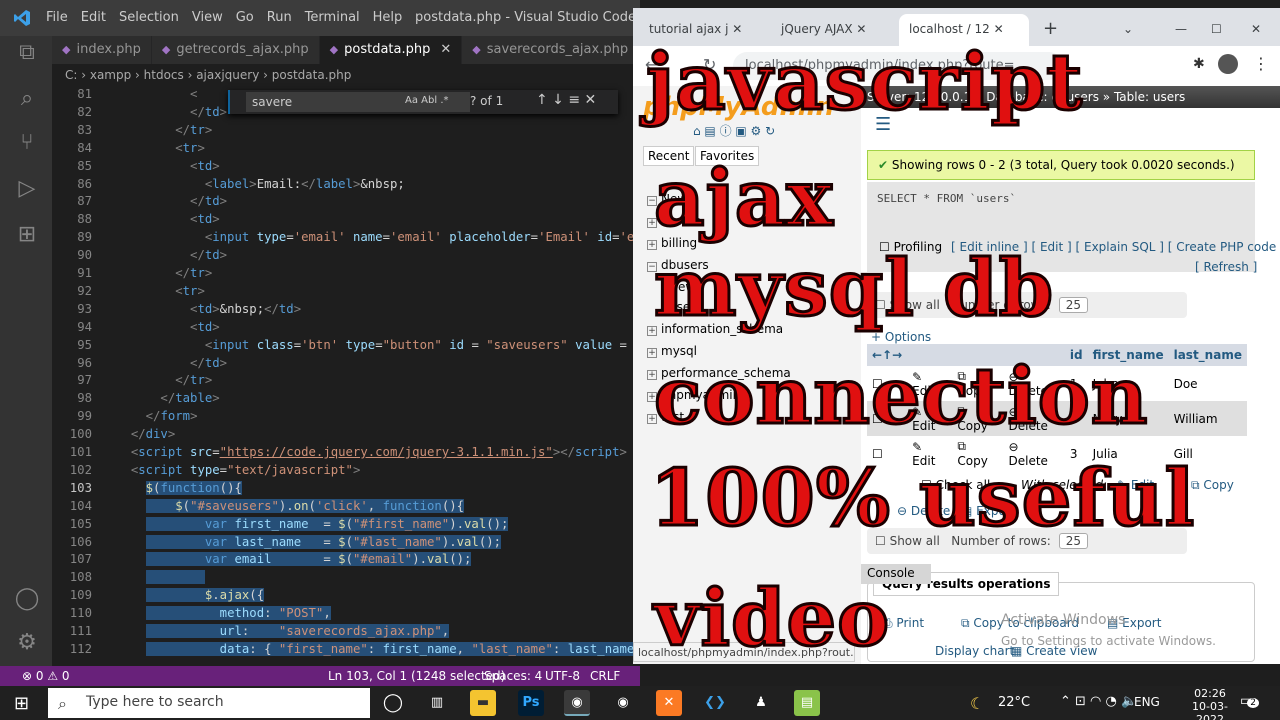 Image resolution: width=1280 pixels, height=720 pixels. Describe the element at coordinates (294, 559) in the screenshot. I see `line-code: var email = $("#email").val();` at that location.